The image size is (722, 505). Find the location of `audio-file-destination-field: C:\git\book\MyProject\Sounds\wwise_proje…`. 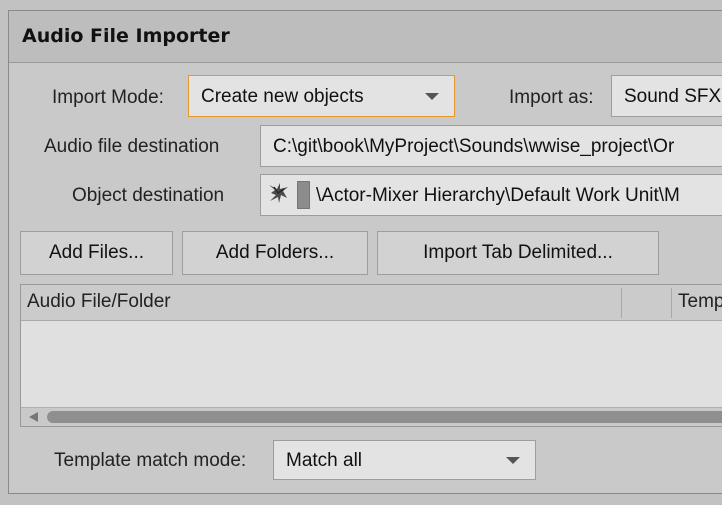

audio-file-destination-field: C:\git\book\MyProject\Sounds\wwise_proje… is located at coordinates (491, 146).